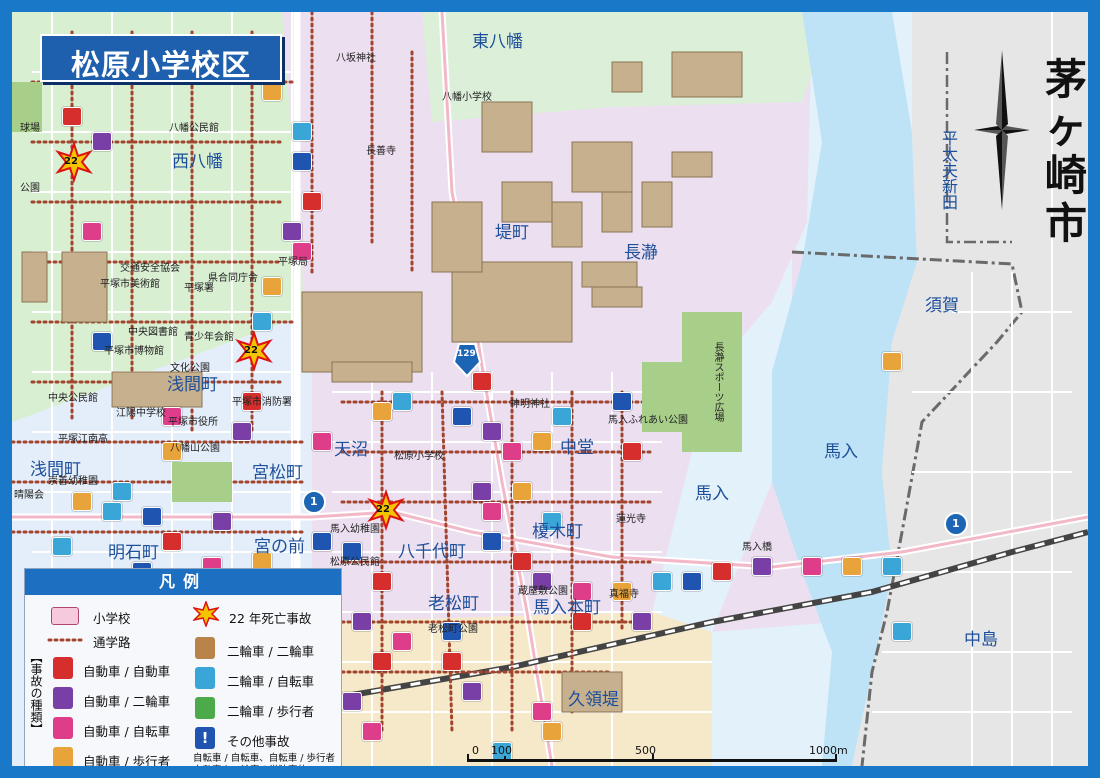  I want to click on legend-item: 自動車 / 自転車, so click(127, 731).